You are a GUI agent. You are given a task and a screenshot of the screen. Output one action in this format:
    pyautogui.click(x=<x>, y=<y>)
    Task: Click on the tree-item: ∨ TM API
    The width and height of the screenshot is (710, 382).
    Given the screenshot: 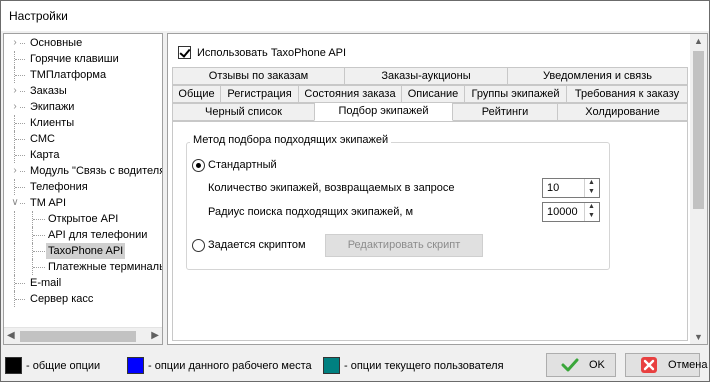 What is the action you would take?
    pyautogui.click(x=83, y=203)
    